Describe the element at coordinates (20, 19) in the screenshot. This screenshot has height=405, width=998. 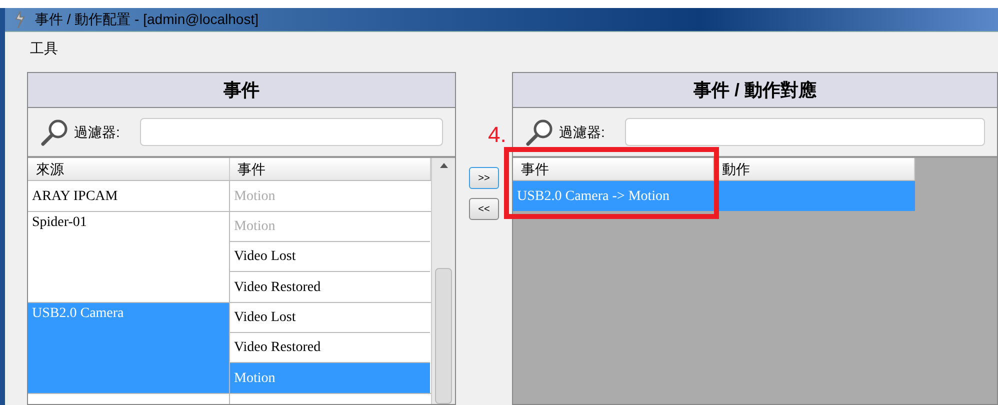
I see `app-icon` at that location.